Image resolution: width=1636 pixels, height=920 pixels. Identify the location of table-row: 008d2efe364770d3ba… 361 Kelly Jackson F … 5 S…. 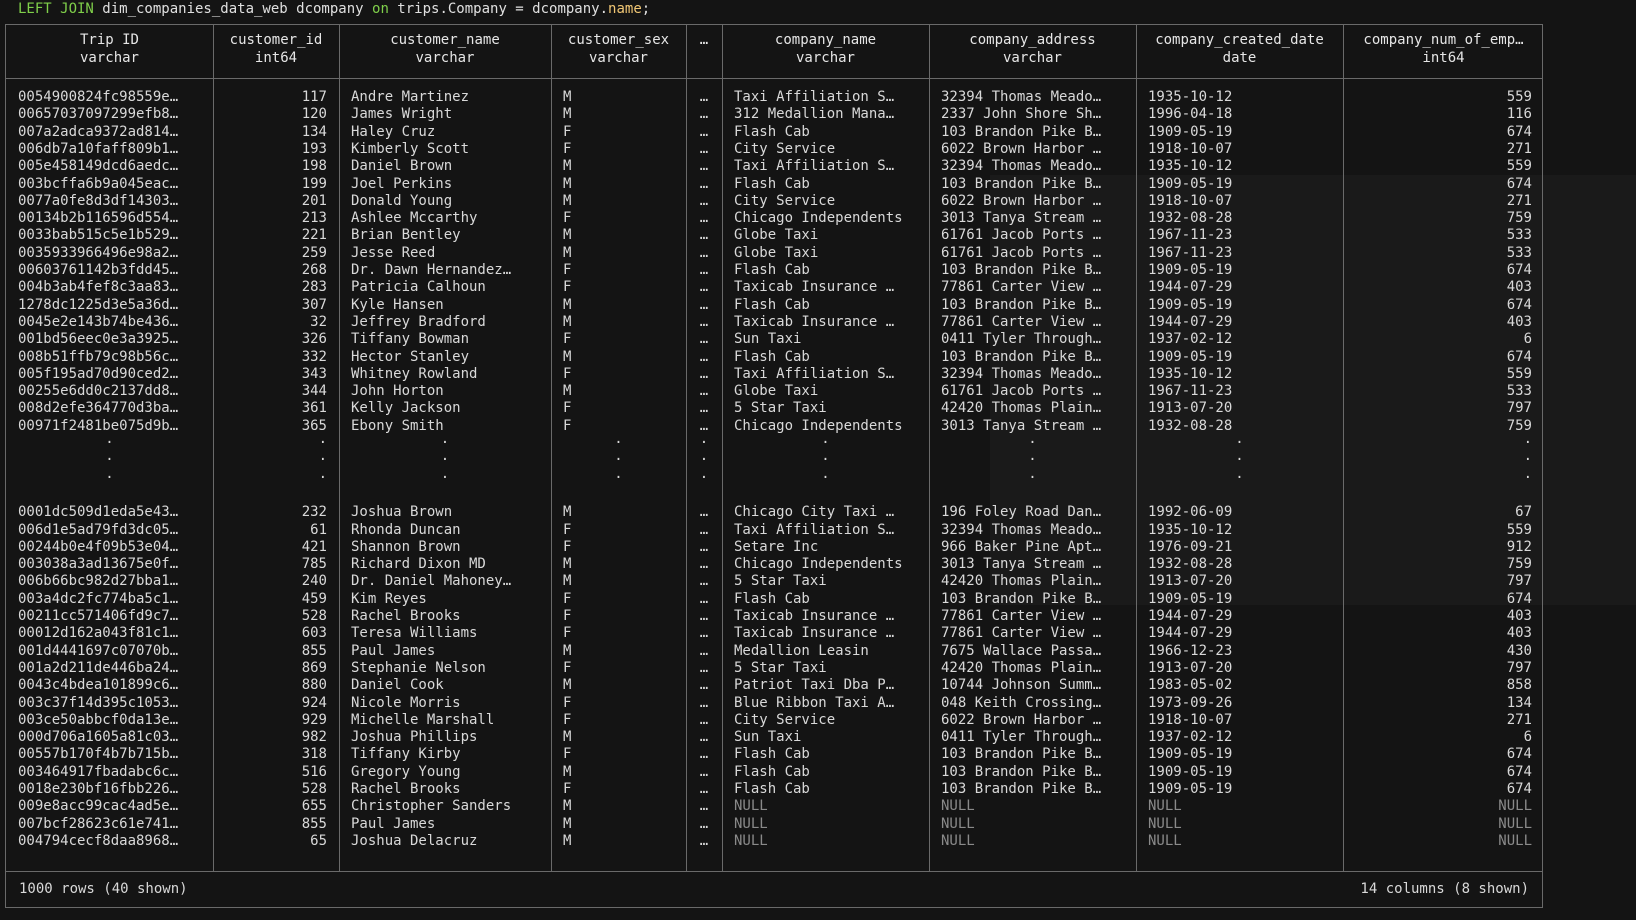
(774, 408).